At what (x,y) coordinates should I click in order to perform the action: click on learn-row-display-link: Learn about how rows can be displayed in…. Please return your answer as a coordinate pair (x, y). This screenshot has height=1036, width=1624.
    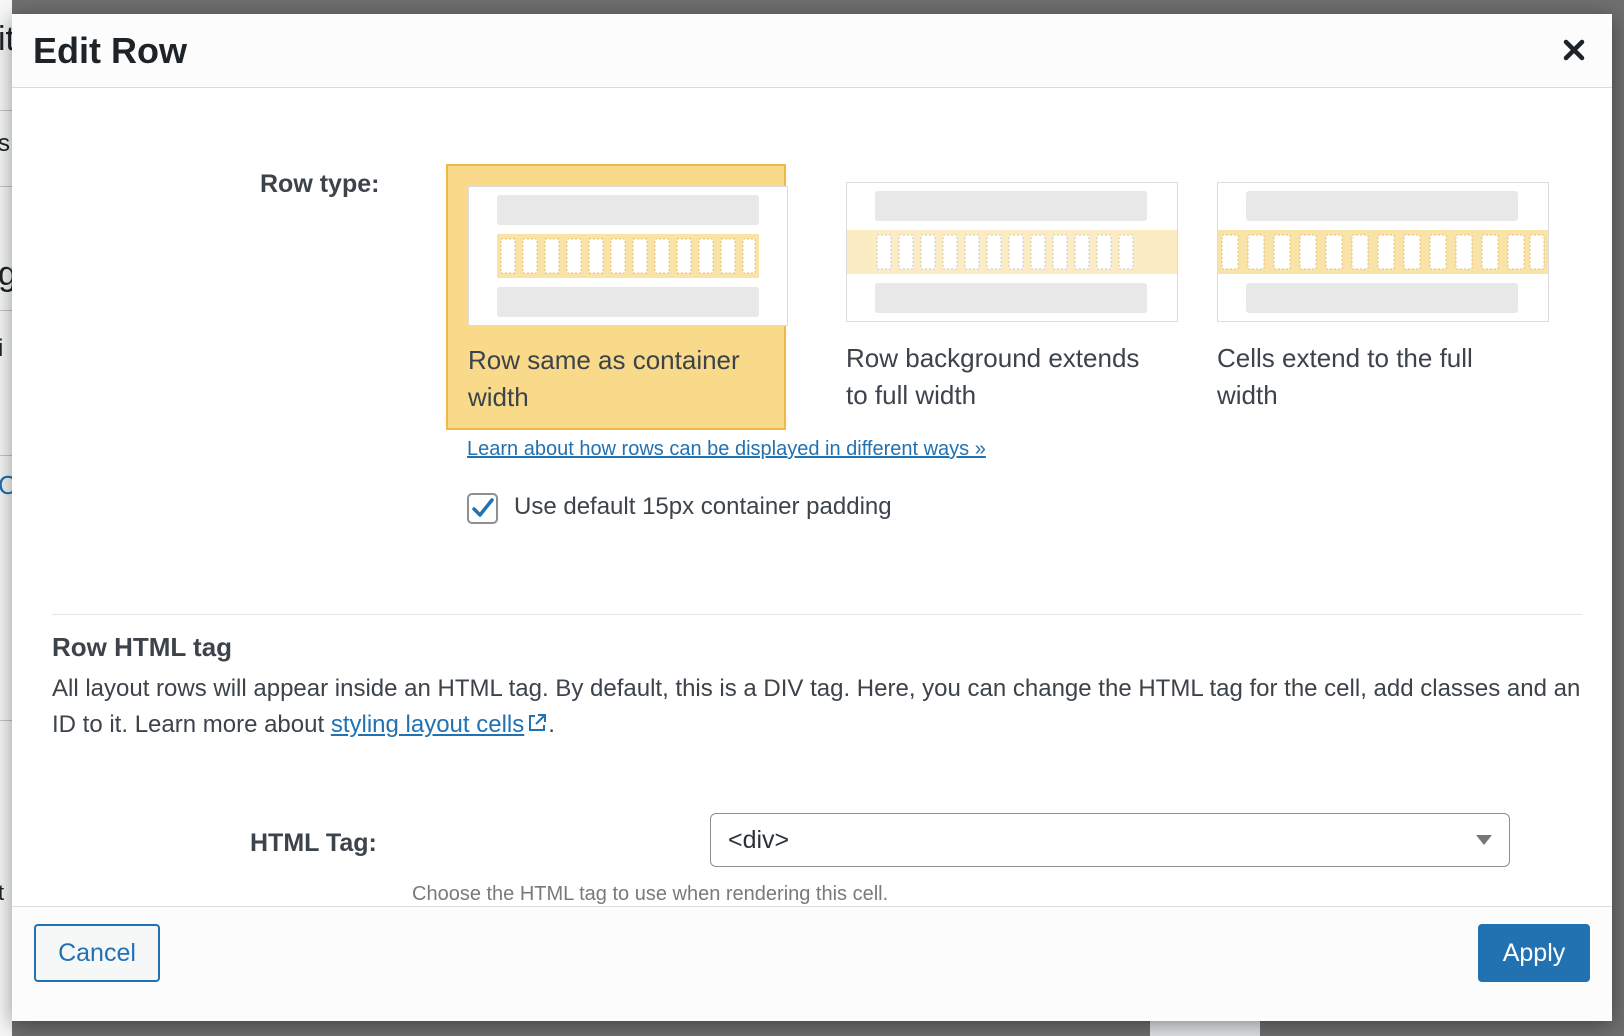
    Looking at the image, I should click on (726, 449).